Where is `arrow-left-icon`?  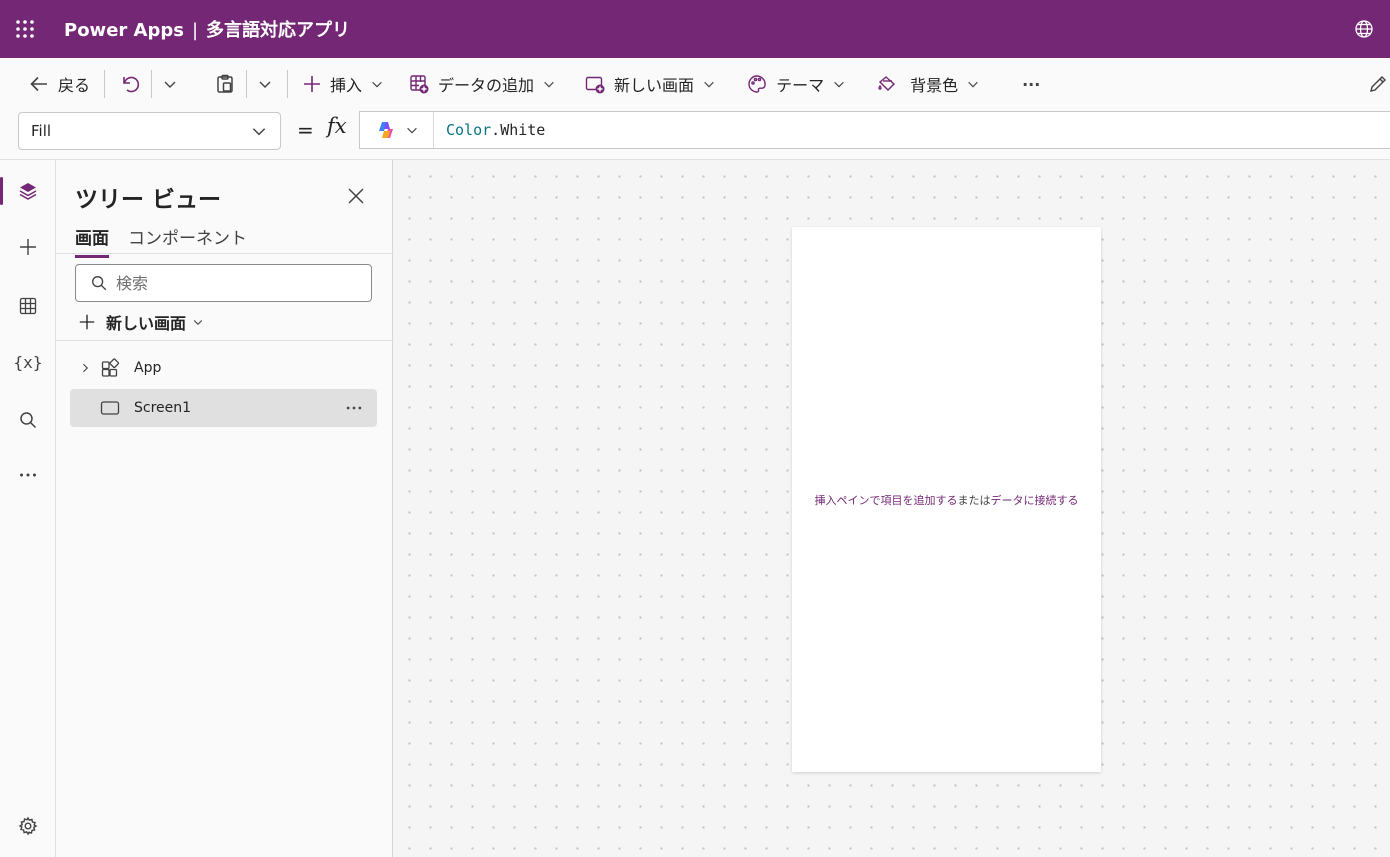 arrow-left-icon is located at coordinates (38, 84).